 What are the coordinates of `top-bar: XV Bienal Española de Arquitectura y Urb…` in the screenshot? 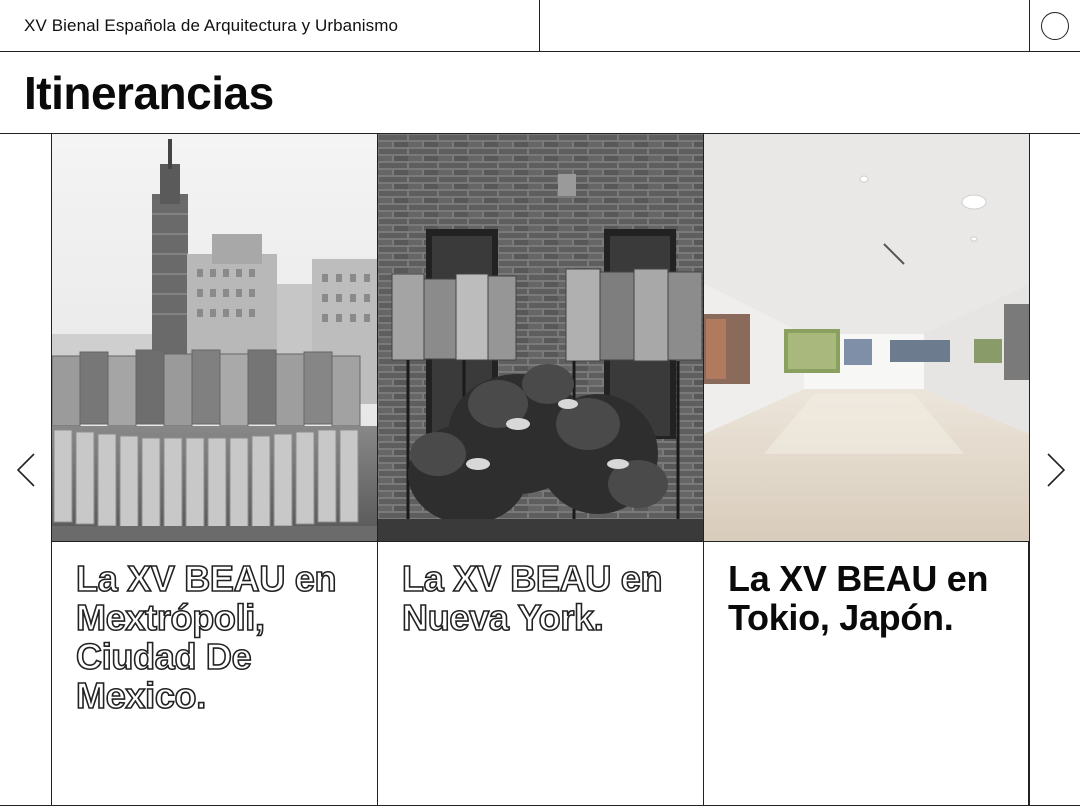 It's located at (540, 26).